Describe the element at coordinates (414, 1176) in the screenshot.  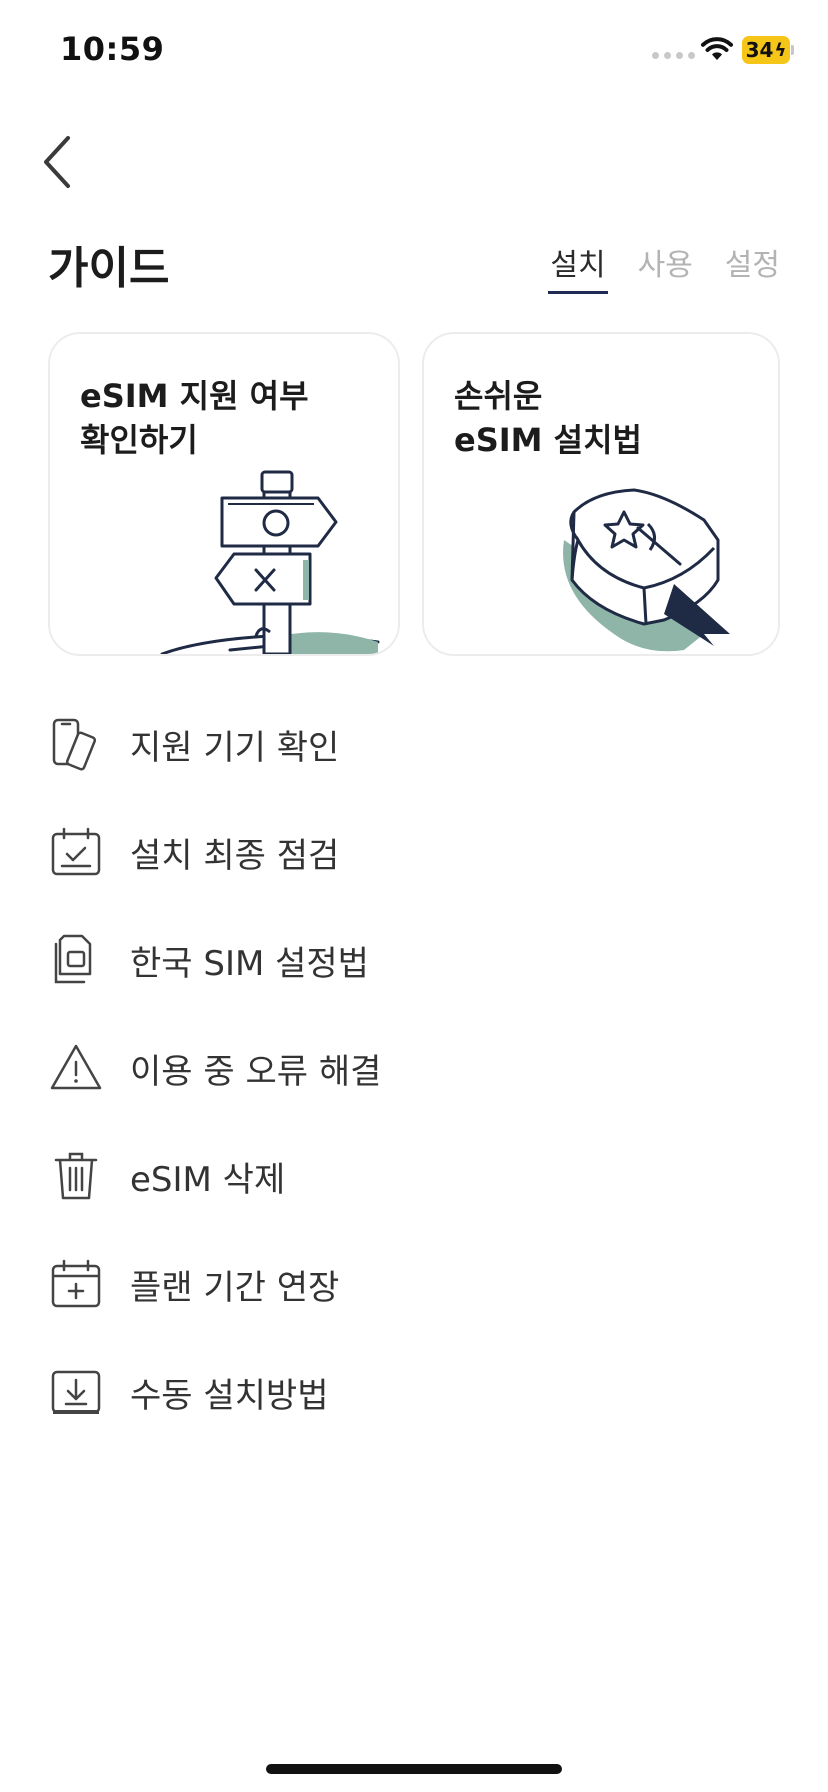
I see `menu-item-delete-esim: eSIM 삭제` at that location.